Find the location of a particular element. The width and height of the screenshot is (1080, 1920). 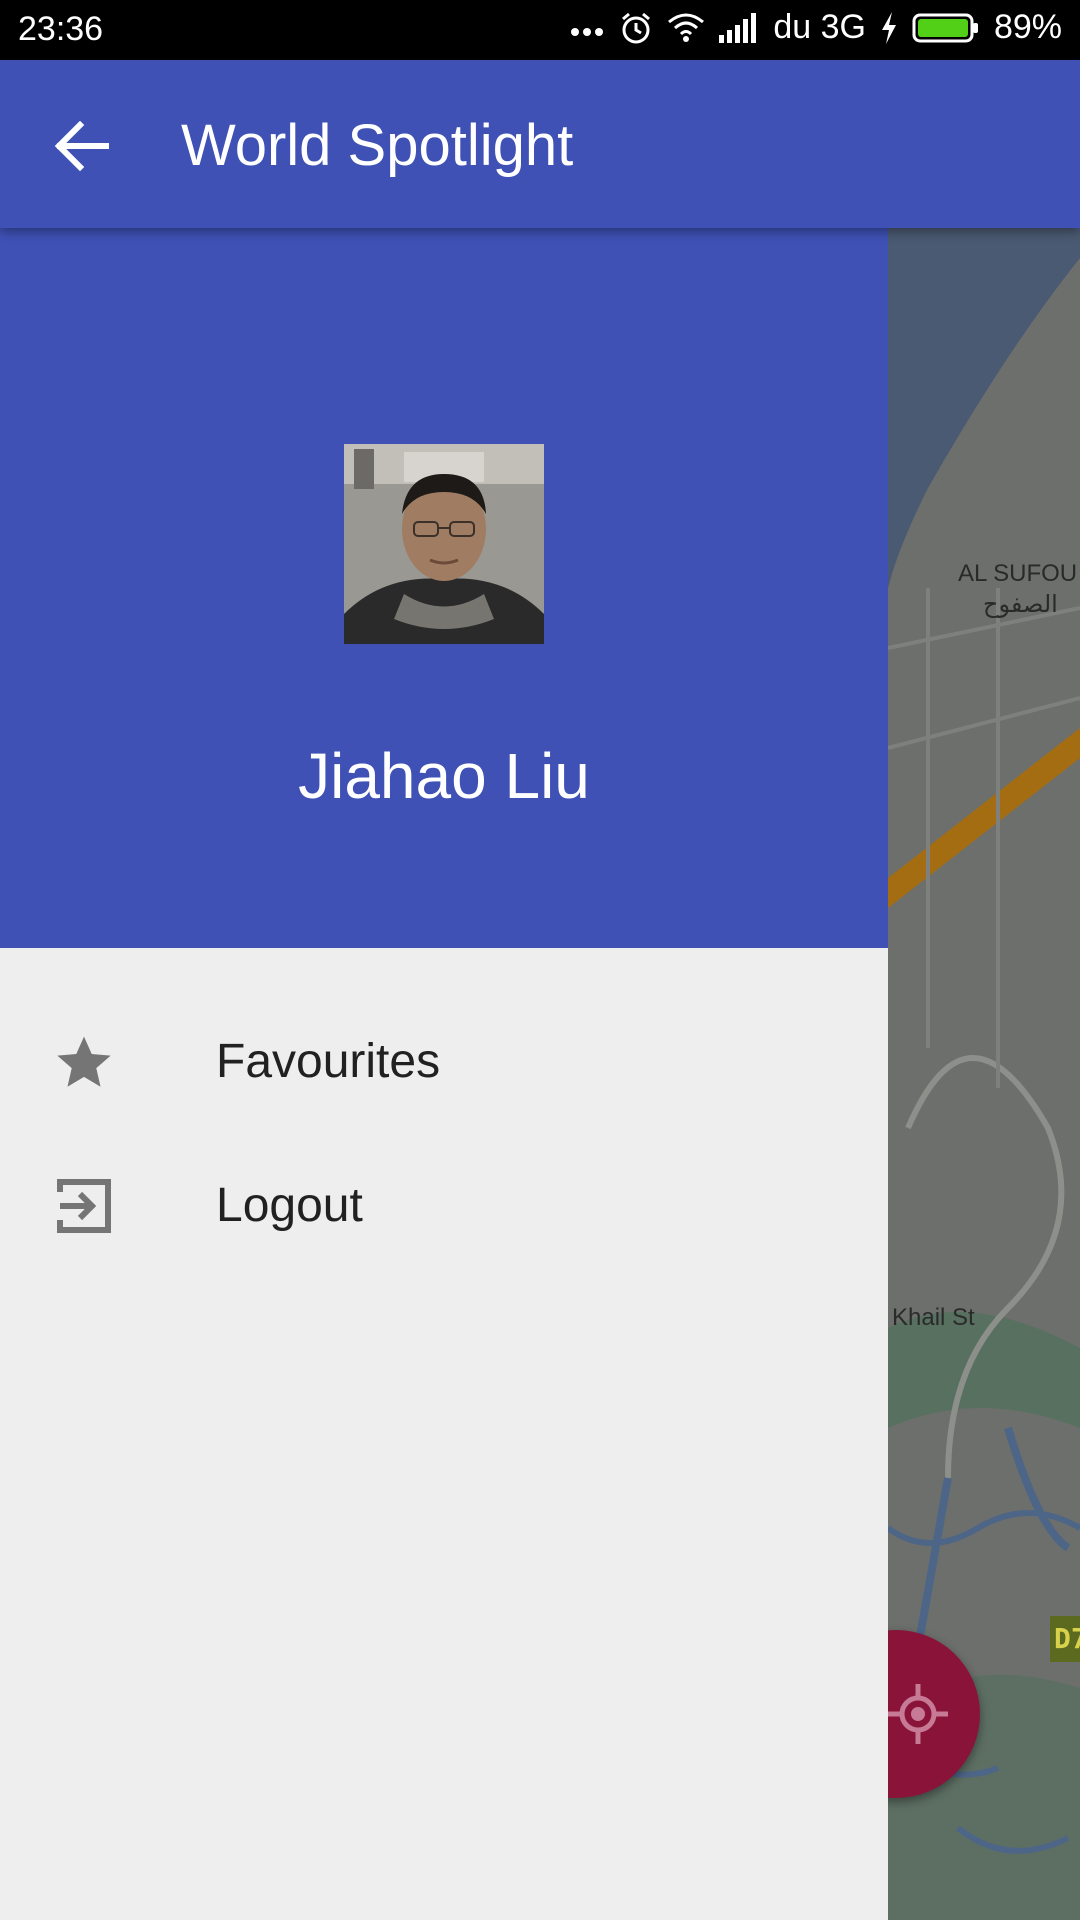

alarm-icon is located at coordinates (636, 28).